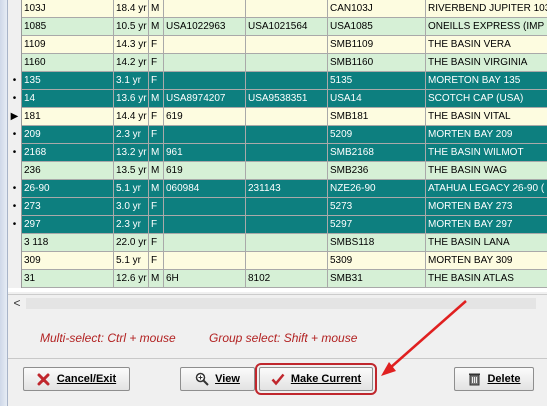 Image resolution: width=547 pixels, height=406 pixels. Describe the element at coordinates (277, 63) in the screenshot. I see `table-row: 1160 14.2 yr F SMB1160 THE BASIN VIRGINIA` at that location.